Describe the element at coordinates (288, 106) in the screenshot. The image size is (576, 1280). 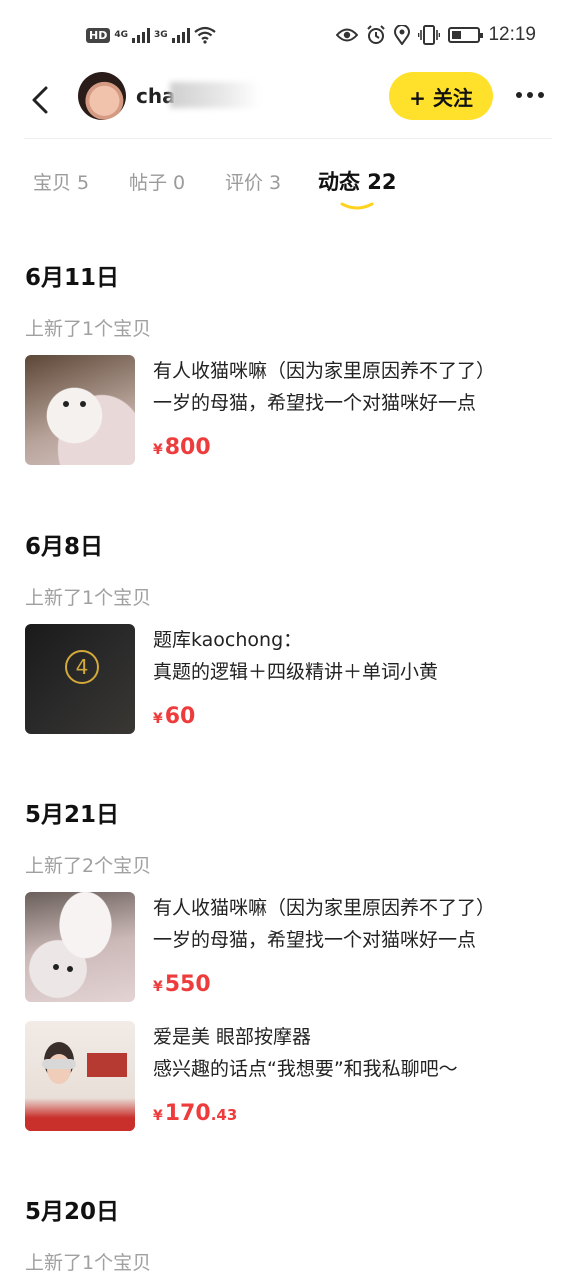
I see `profile-header: cha + 关注` at that location.